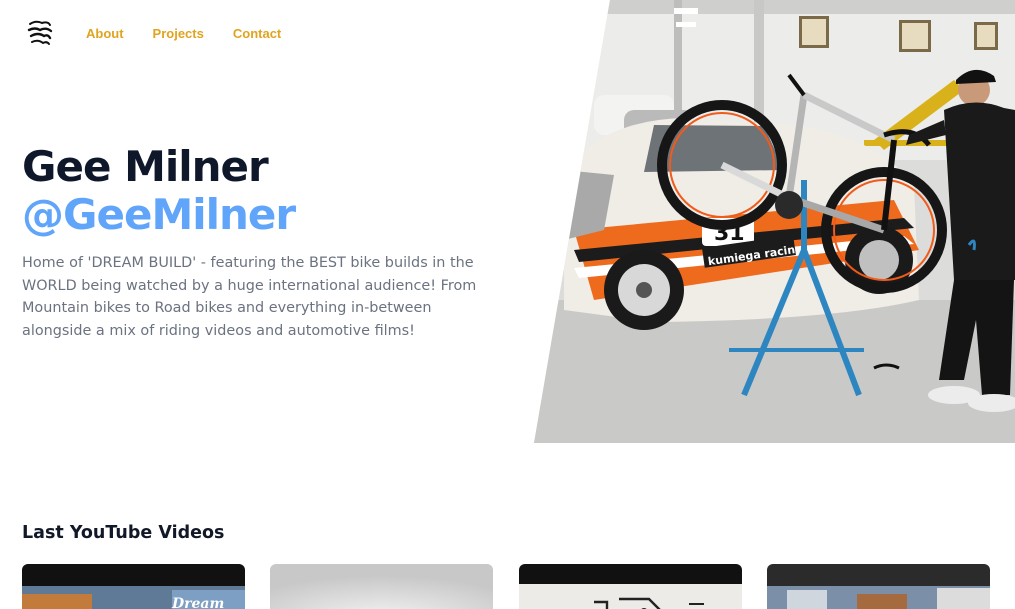 The width and height of the screenshot is (1015, 609). What do you see at coordinates (257, 34) in the screenshot?
I see `nav-contact: Contact` at bounding box center [257, 34].